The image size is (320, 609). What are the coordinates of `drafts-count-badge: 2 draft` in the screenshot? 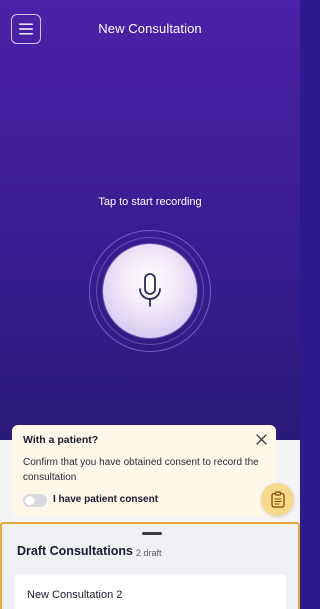 It's located at (149, 553).